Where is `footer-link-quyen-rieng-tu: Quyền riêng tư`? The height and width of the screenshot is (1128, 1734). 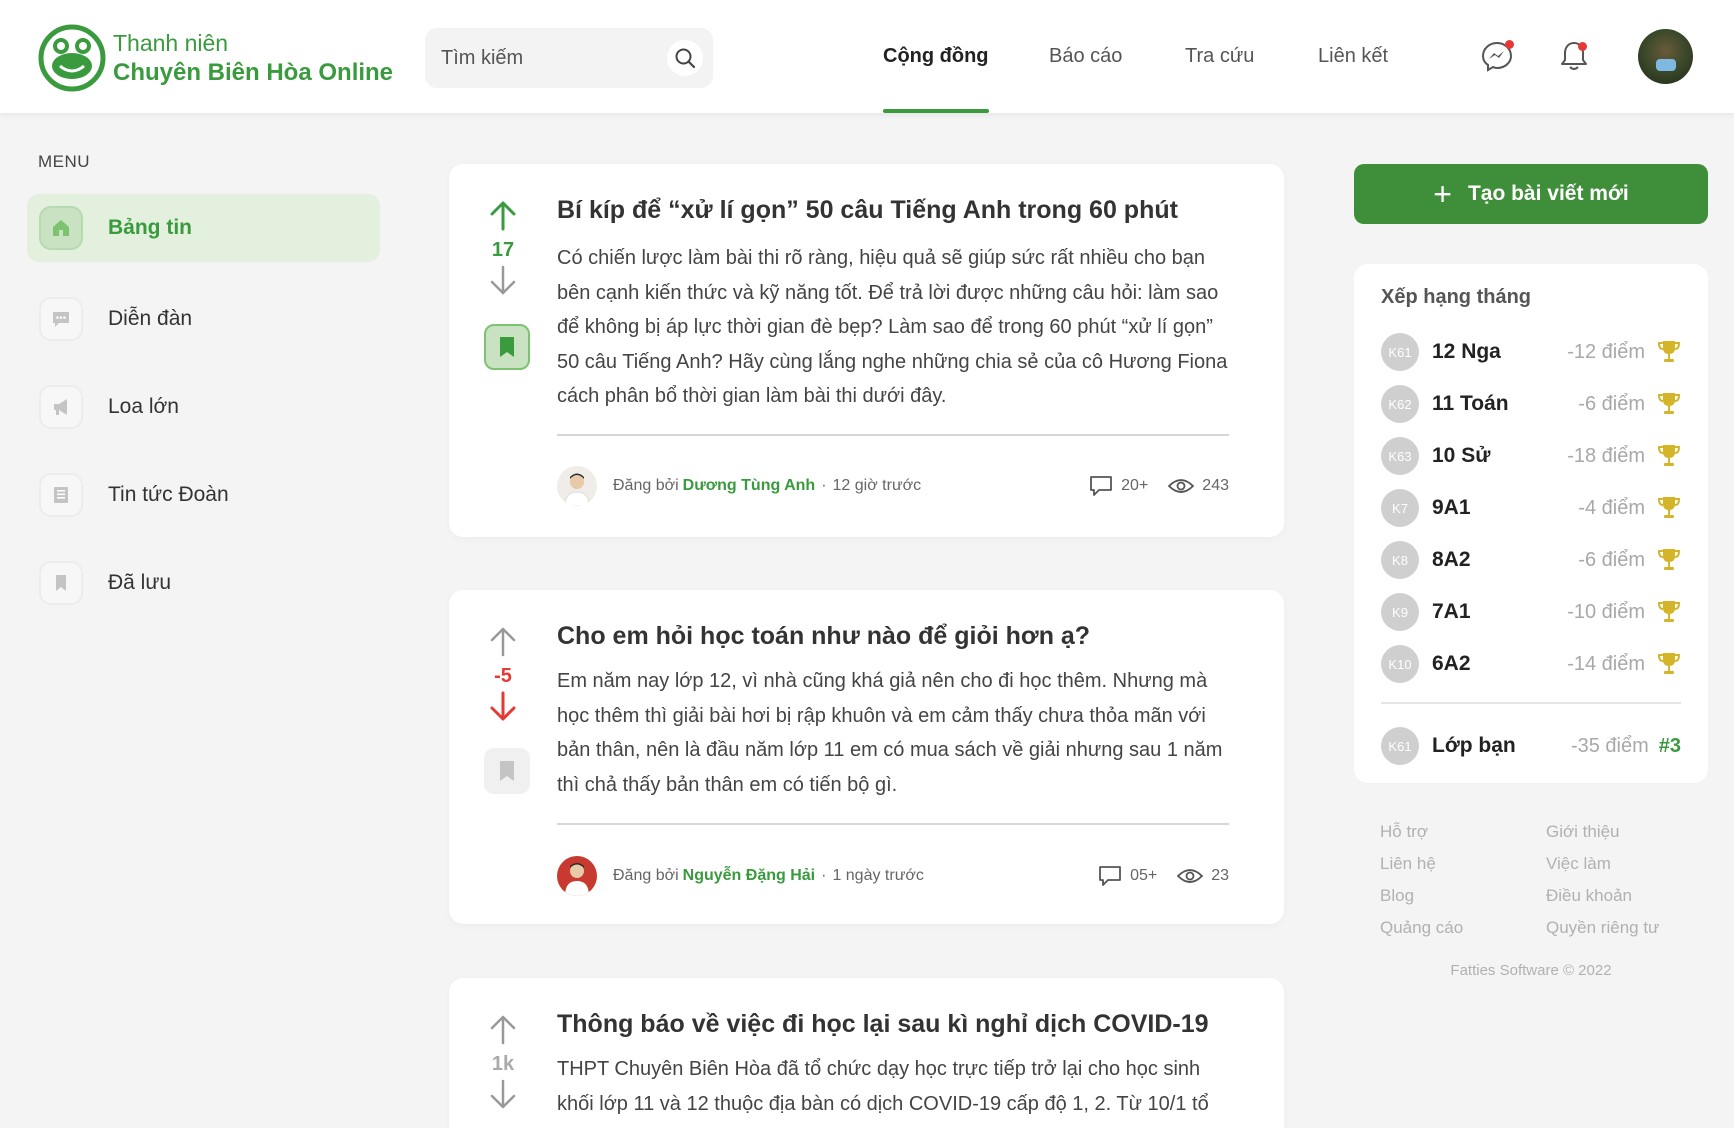
footer-link-quyen-rieng-tu: Quyền riêng tư is located at coordinates (1602, 928).